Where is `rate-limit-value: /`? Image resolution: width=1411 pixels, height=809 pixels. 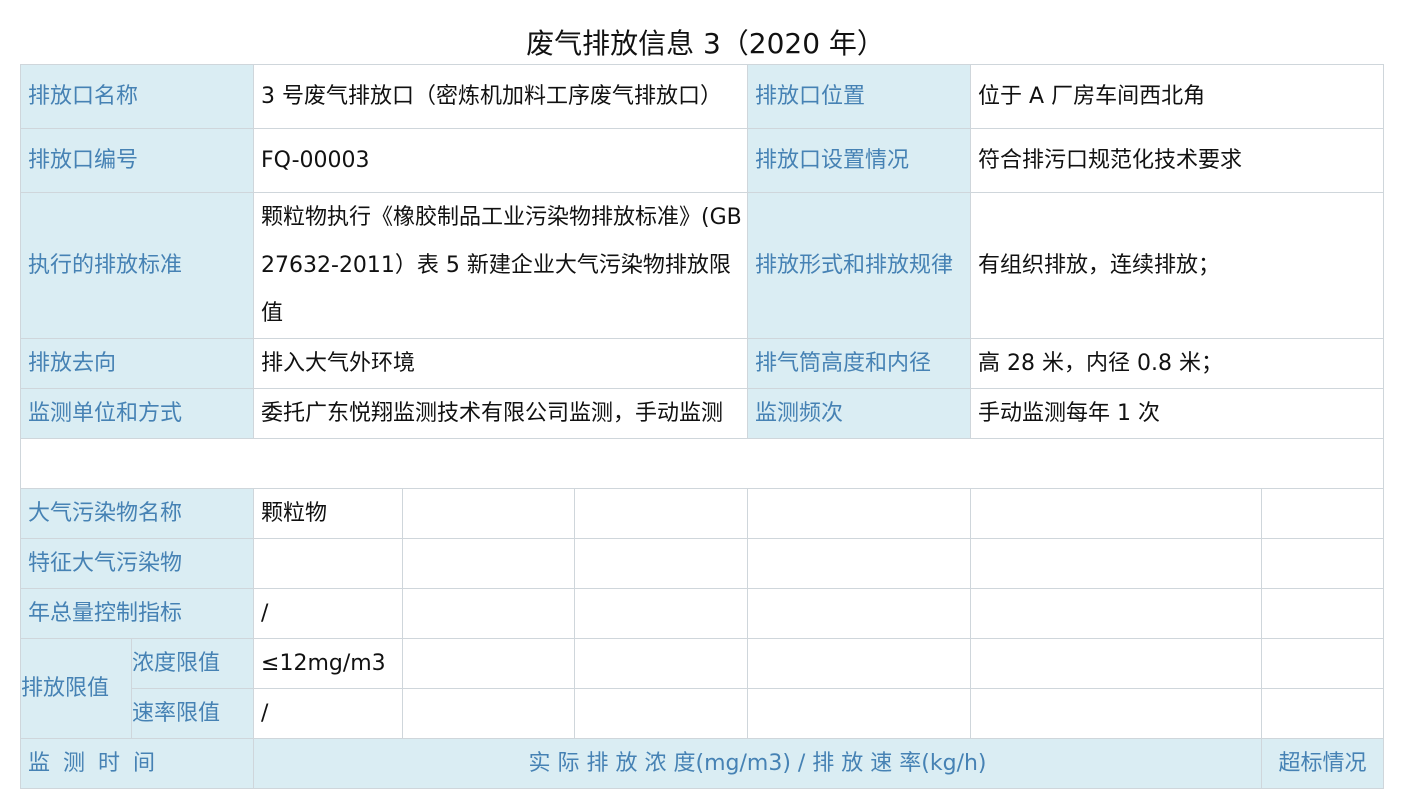 rate-limit-value: / is located at coordinates (328, 713).